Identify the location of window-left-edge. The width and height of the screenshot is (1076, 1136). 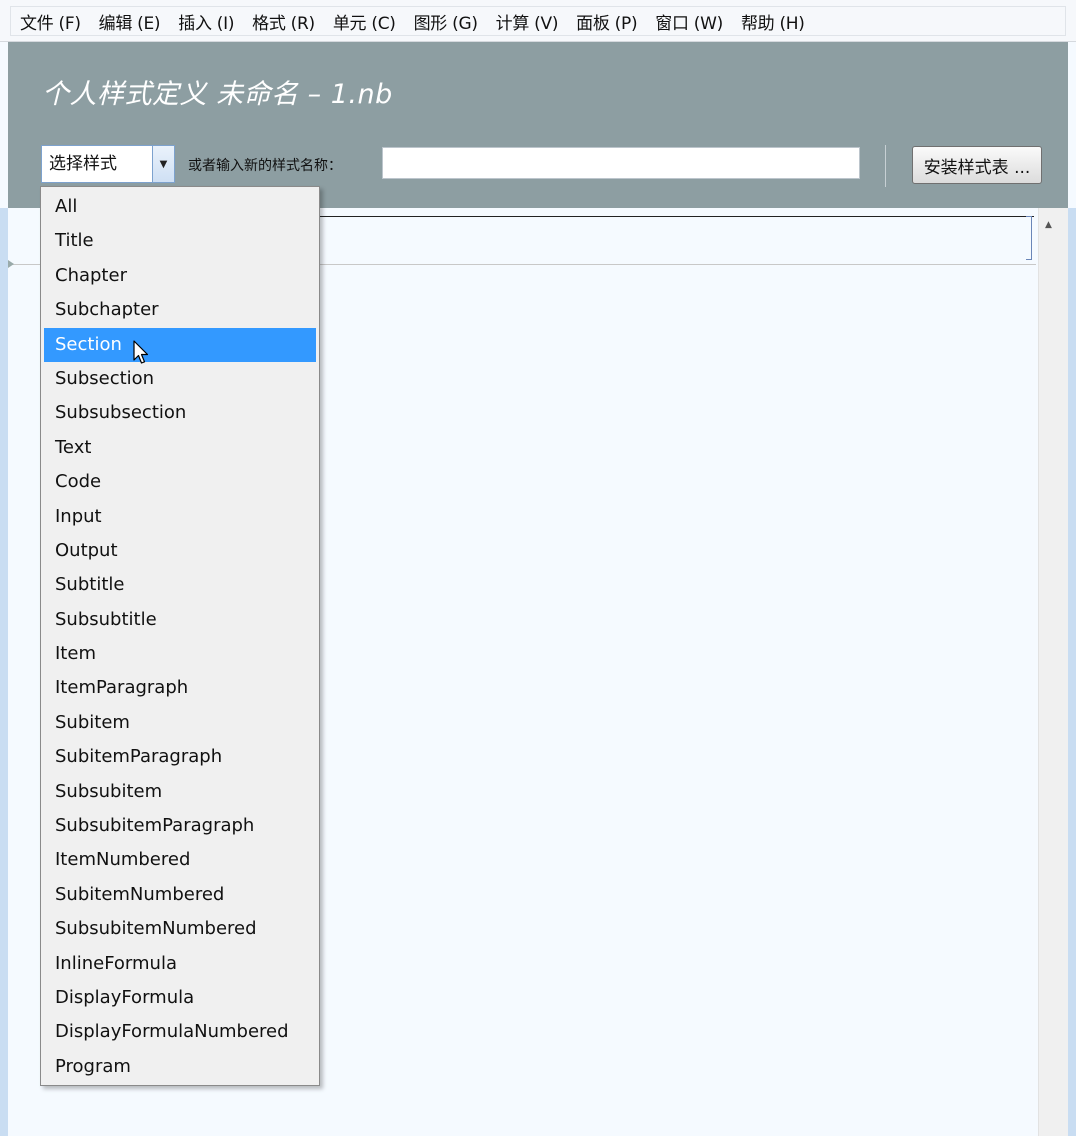
(4, 672).